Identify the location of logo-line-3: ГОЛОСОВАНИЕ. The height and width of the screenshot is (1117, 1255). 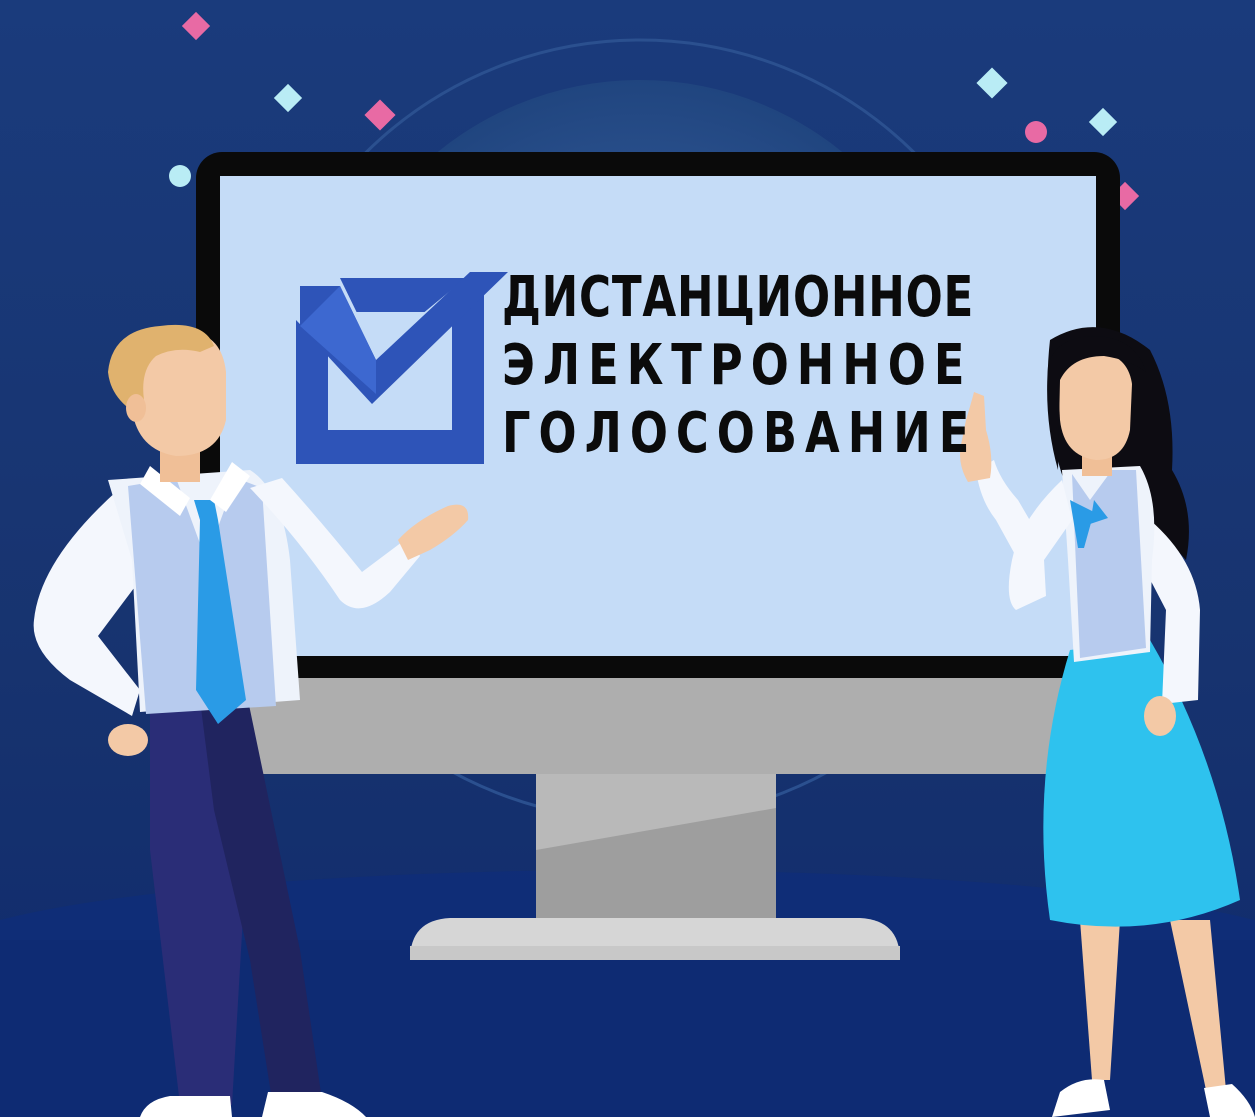
(740, 433).